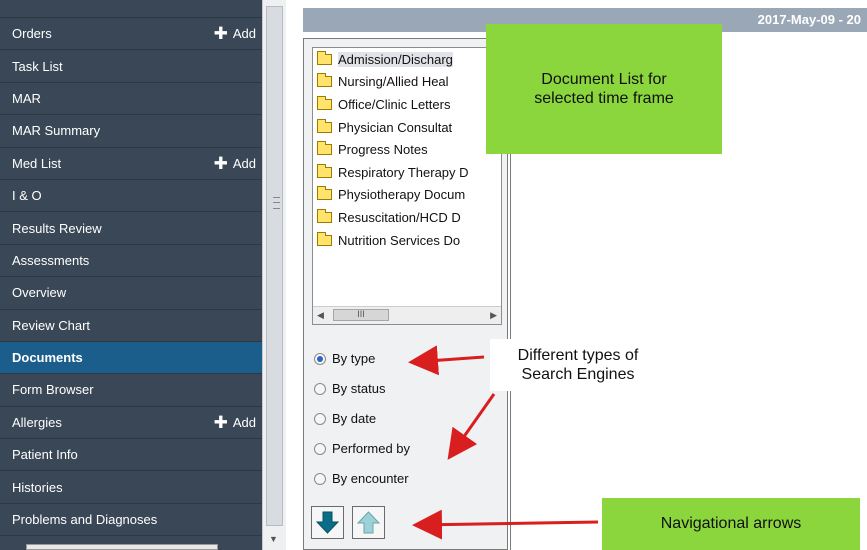  What do you see at coordinates (395, 127) in the screenshot?
I see `folder-label: Physician Consultat` at bounding box center [395, 127].